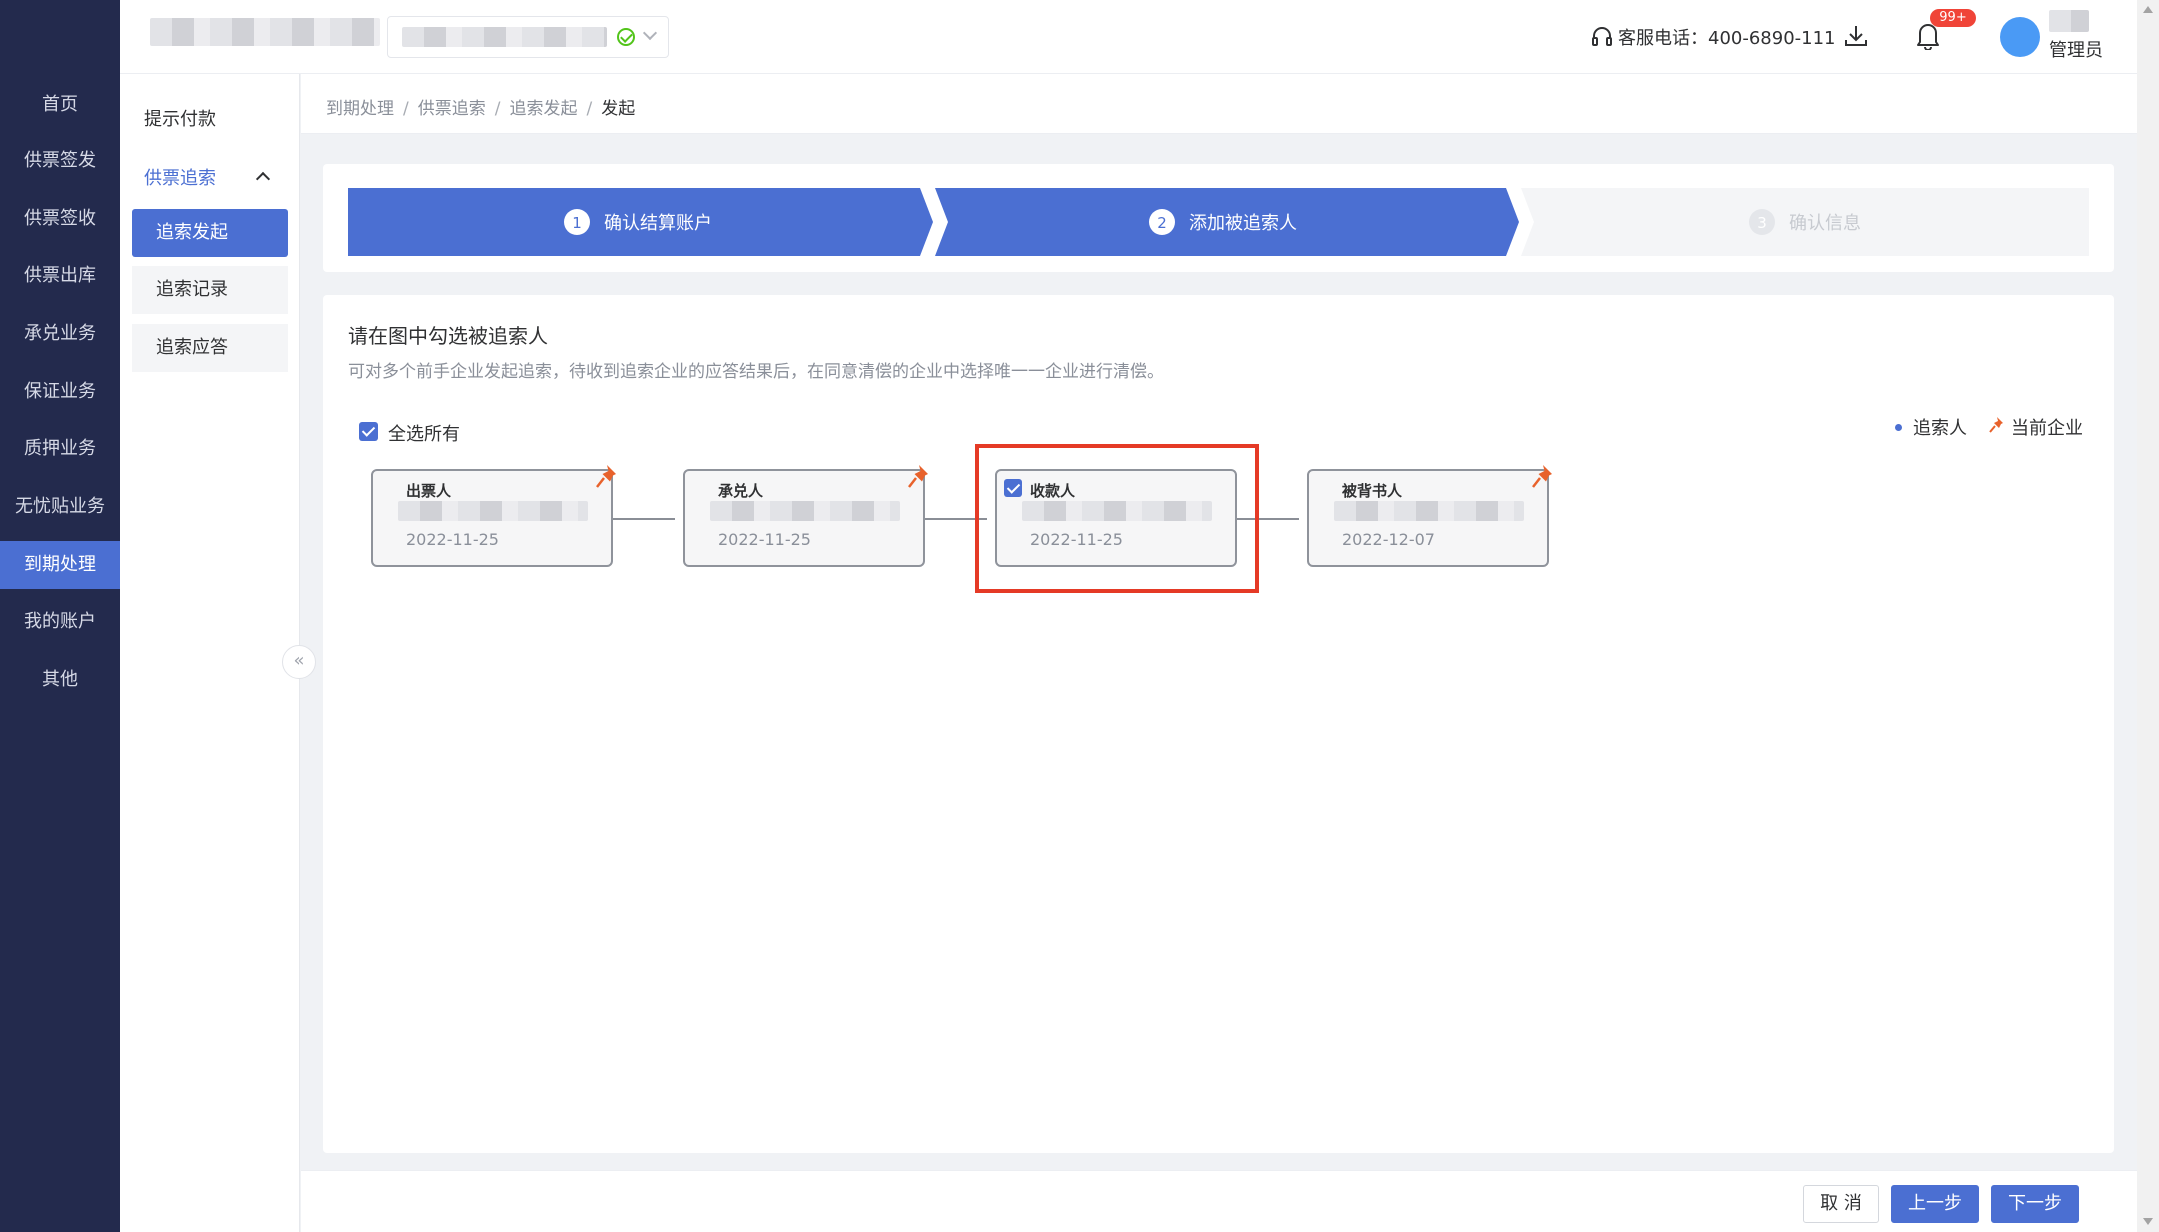 This screenshot has height=1232, width=2159. Describe the element at coordinates (1243, 223) in the screenshot. I see `step-2-label: 添加被追索人` at that location.